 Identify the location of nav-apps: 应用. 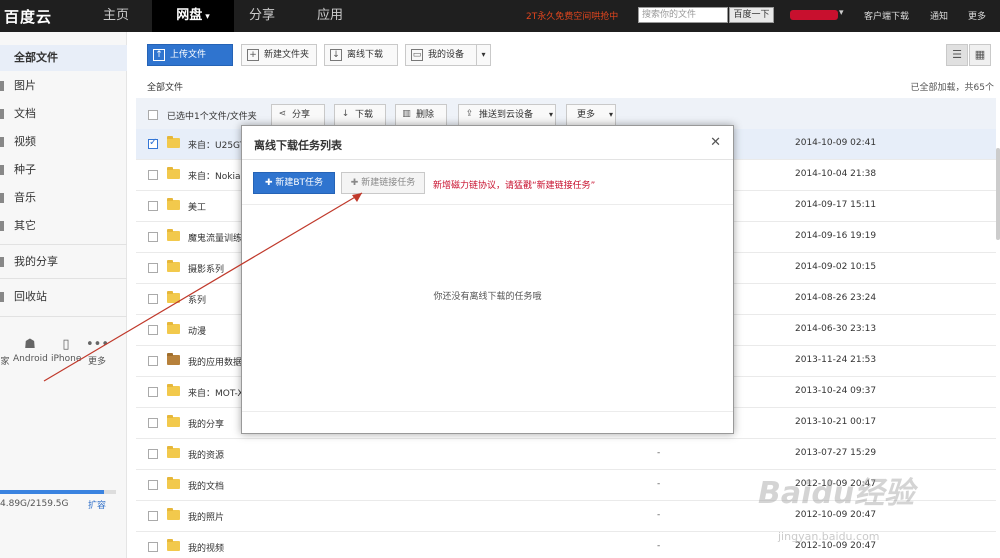
(330, 16).